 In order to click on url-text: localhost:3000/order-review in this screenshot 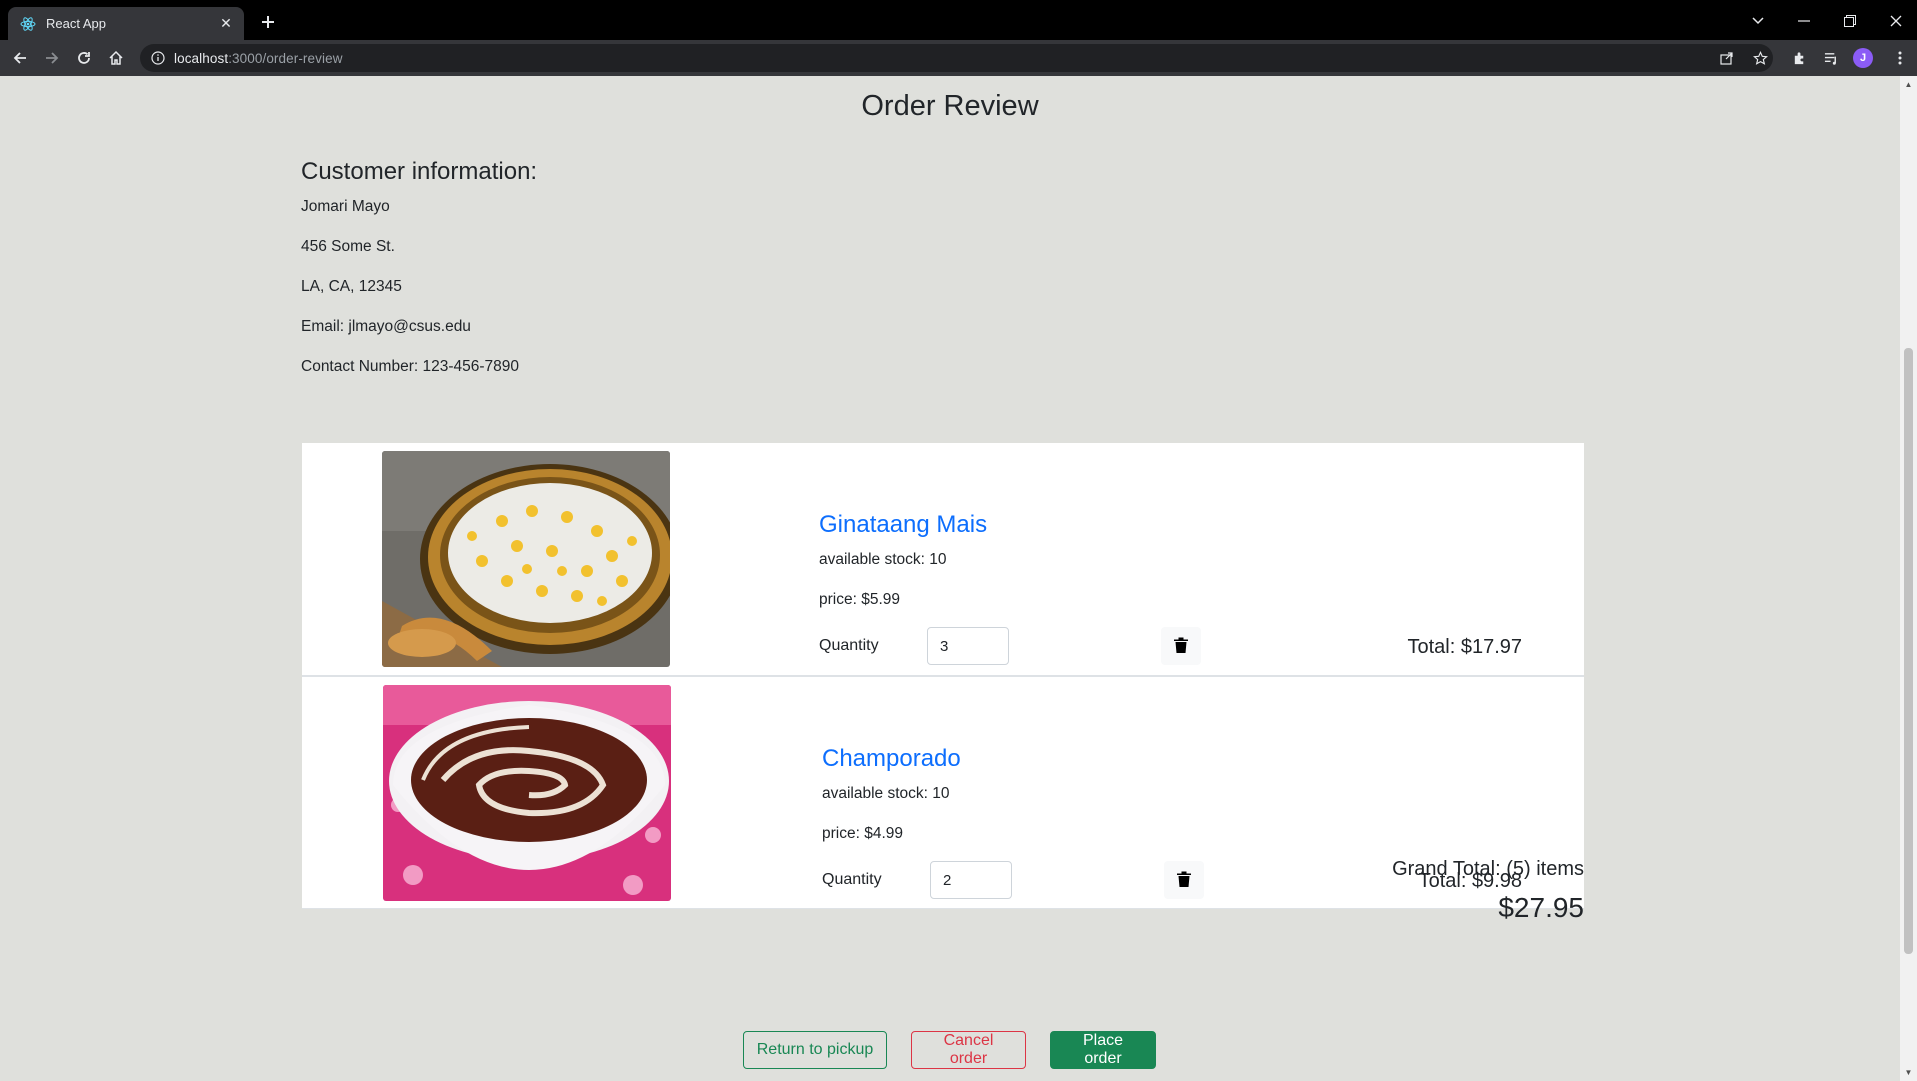, I will do `click(258, 58)`.